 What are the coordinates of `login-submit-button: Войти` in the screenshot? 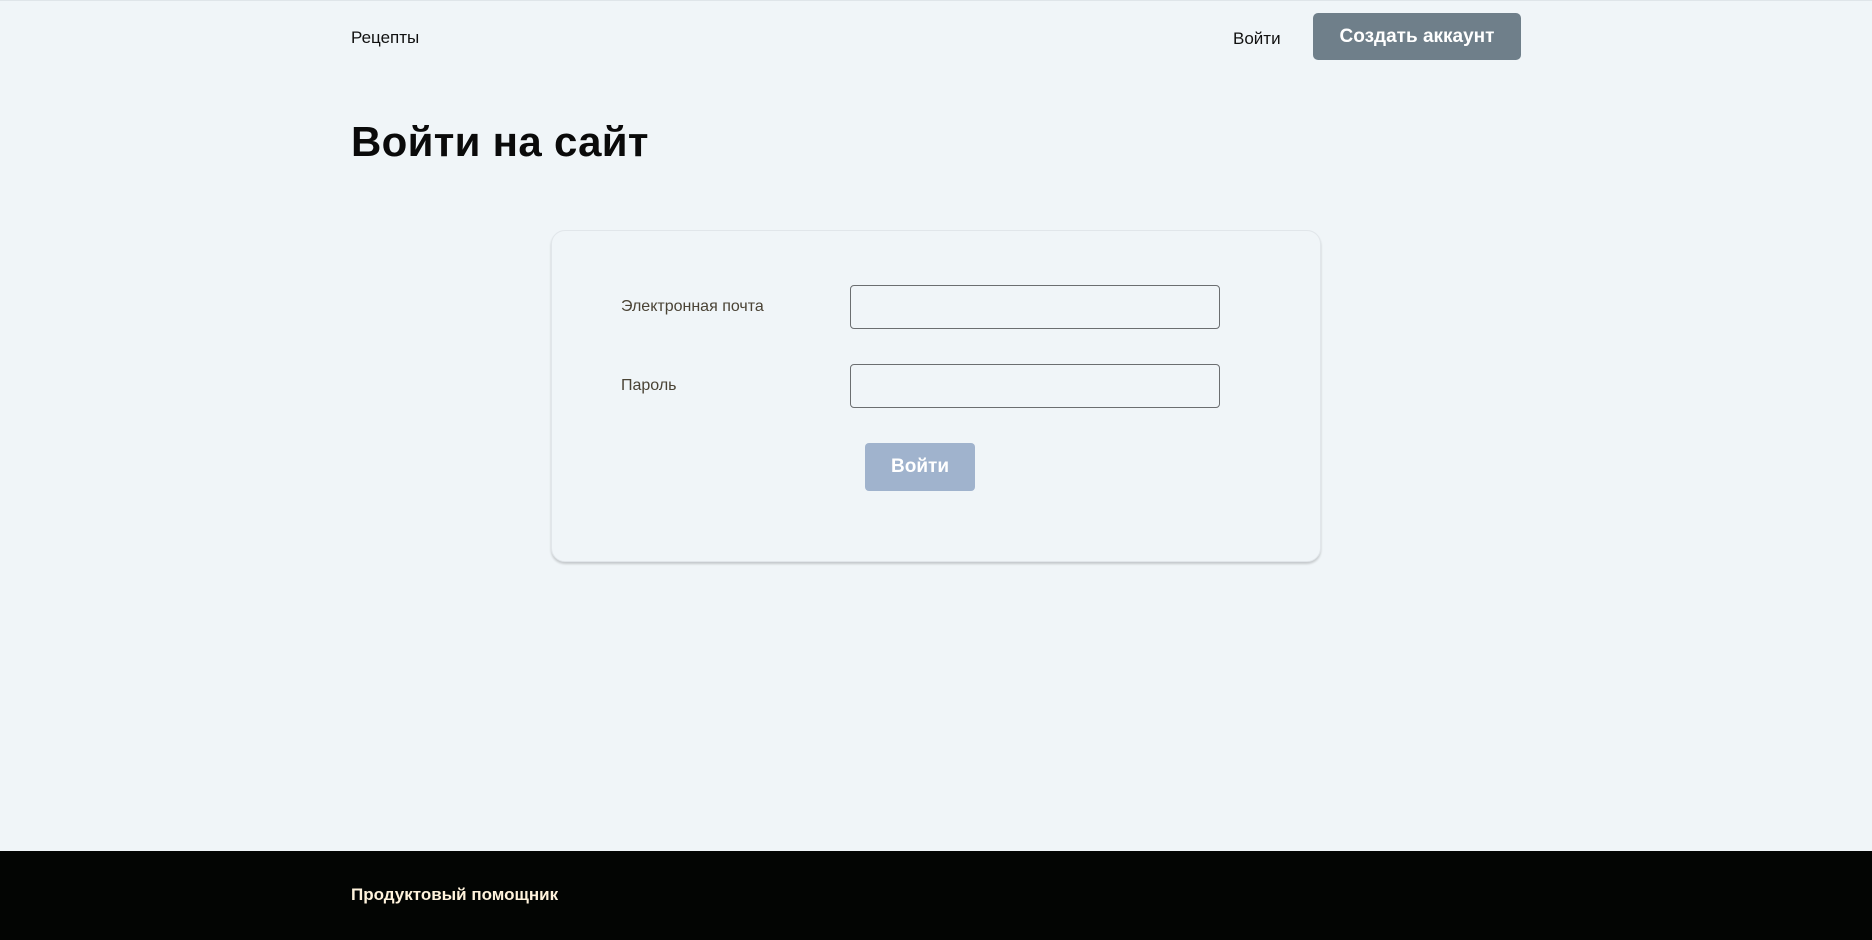 It's located at (920, 467).